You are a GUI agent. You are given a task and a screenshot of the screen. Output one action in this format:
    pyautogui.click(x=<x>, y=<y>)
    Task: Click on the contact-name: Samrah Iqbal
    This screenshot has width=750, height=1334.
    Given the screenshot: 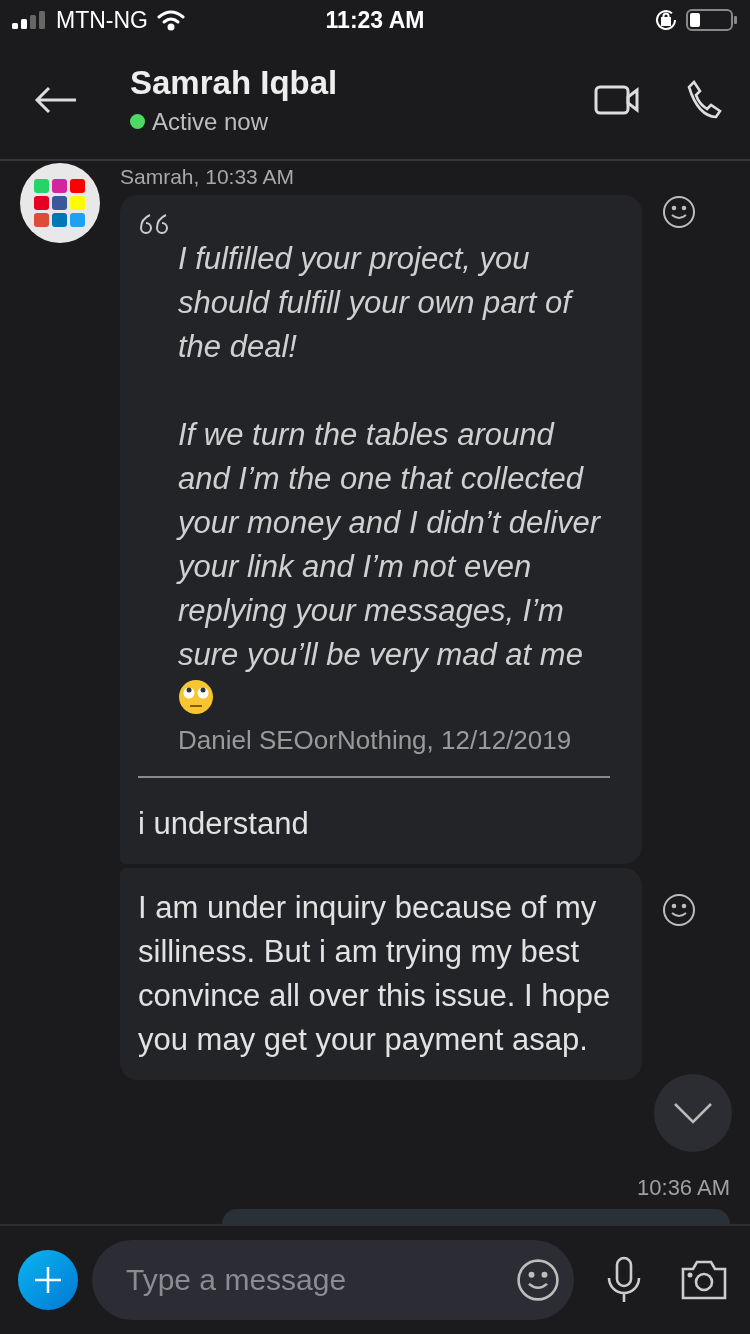 What is the action you would take?
    pyautogui.click(x=234, y=82)
    